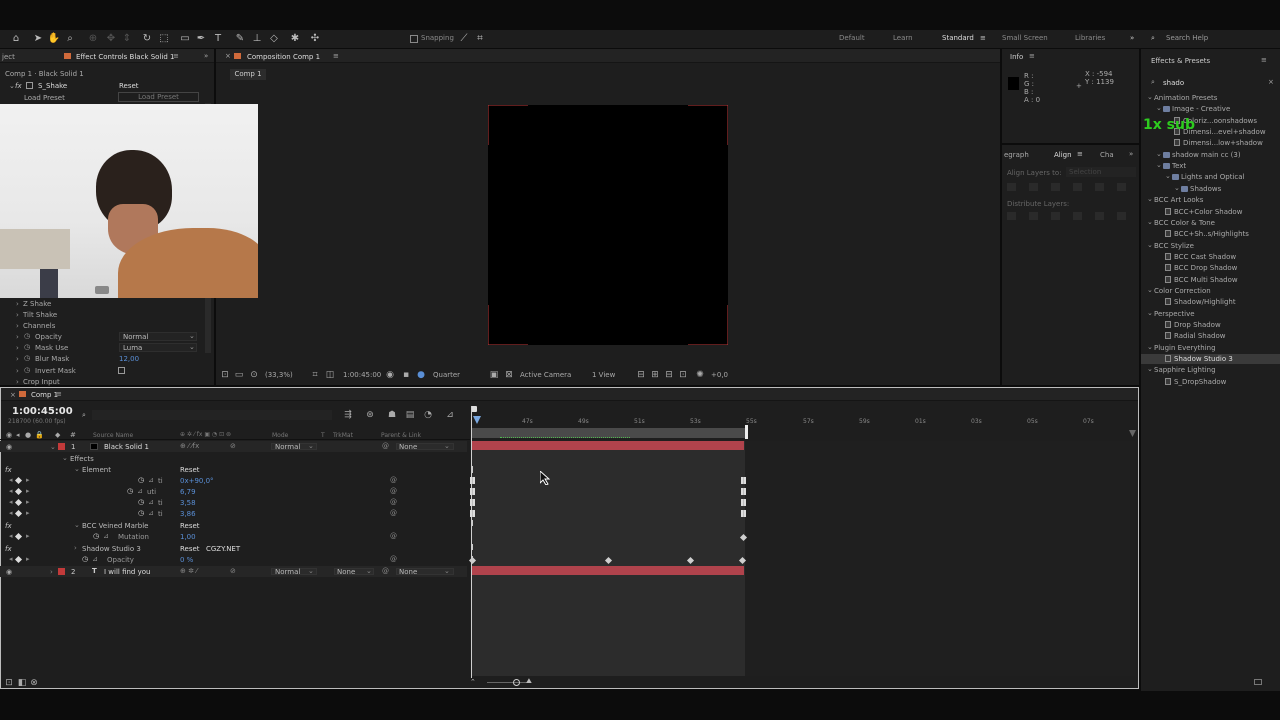  I want to click on fx-enable-checkbox, so click(29, 85).